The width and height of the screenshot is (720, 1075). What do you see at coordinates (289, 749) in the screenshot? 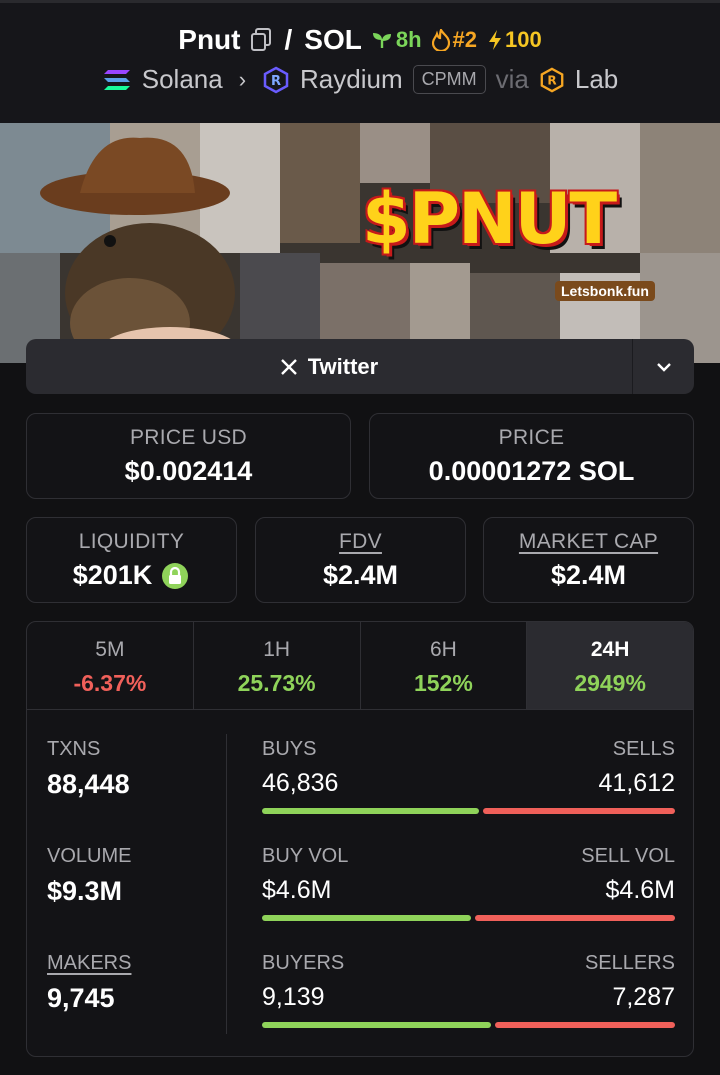
I see `buys-label: BUYS` at bounding box center [289, 749].